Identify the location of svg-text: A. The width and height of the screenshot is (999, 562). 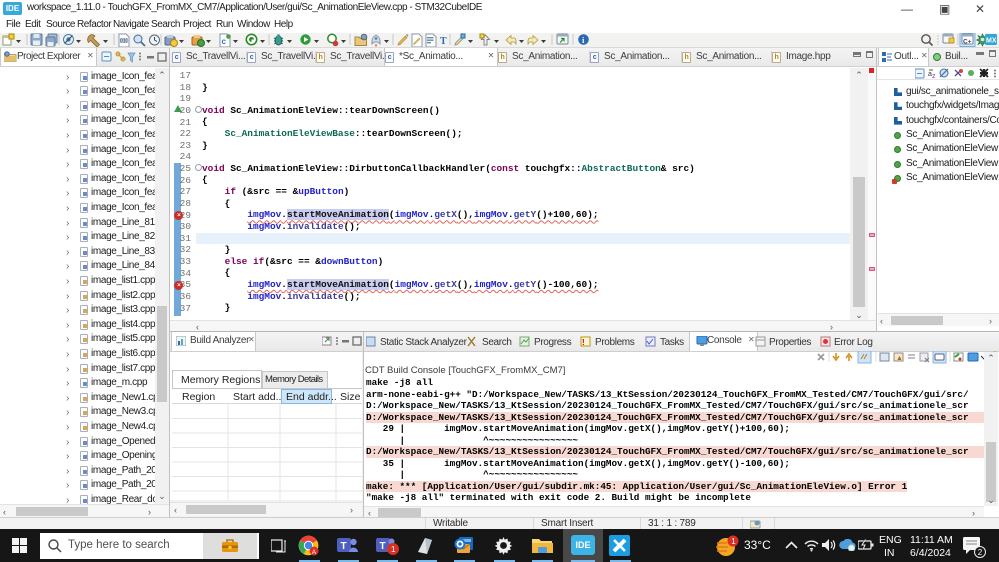
(314, 552).